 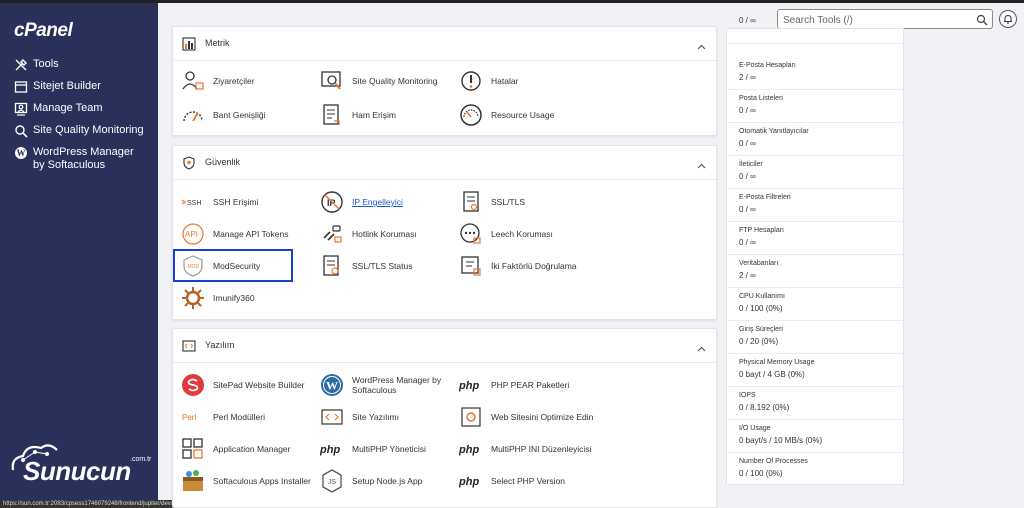 I want to click on tool-select-php-version: php Select PHP Version, so click(x=511, y=481).